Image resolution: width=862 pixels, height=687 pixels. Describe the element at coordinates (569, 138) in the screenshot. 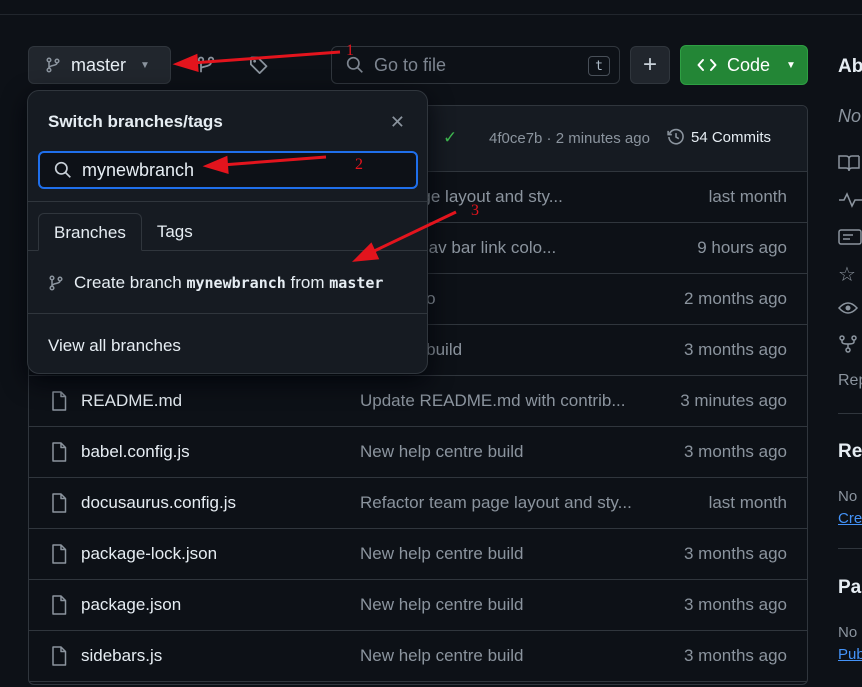

I see `commit-hash-time: 4f0ce7b · 2 minutes ago` at that location.